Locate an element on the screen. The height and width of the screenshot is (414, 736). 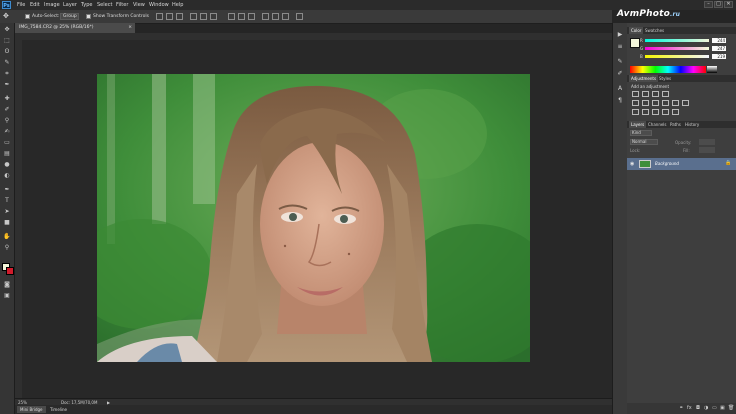
gradient-tool-icon: ▤ is located at coordinates (7, 153).